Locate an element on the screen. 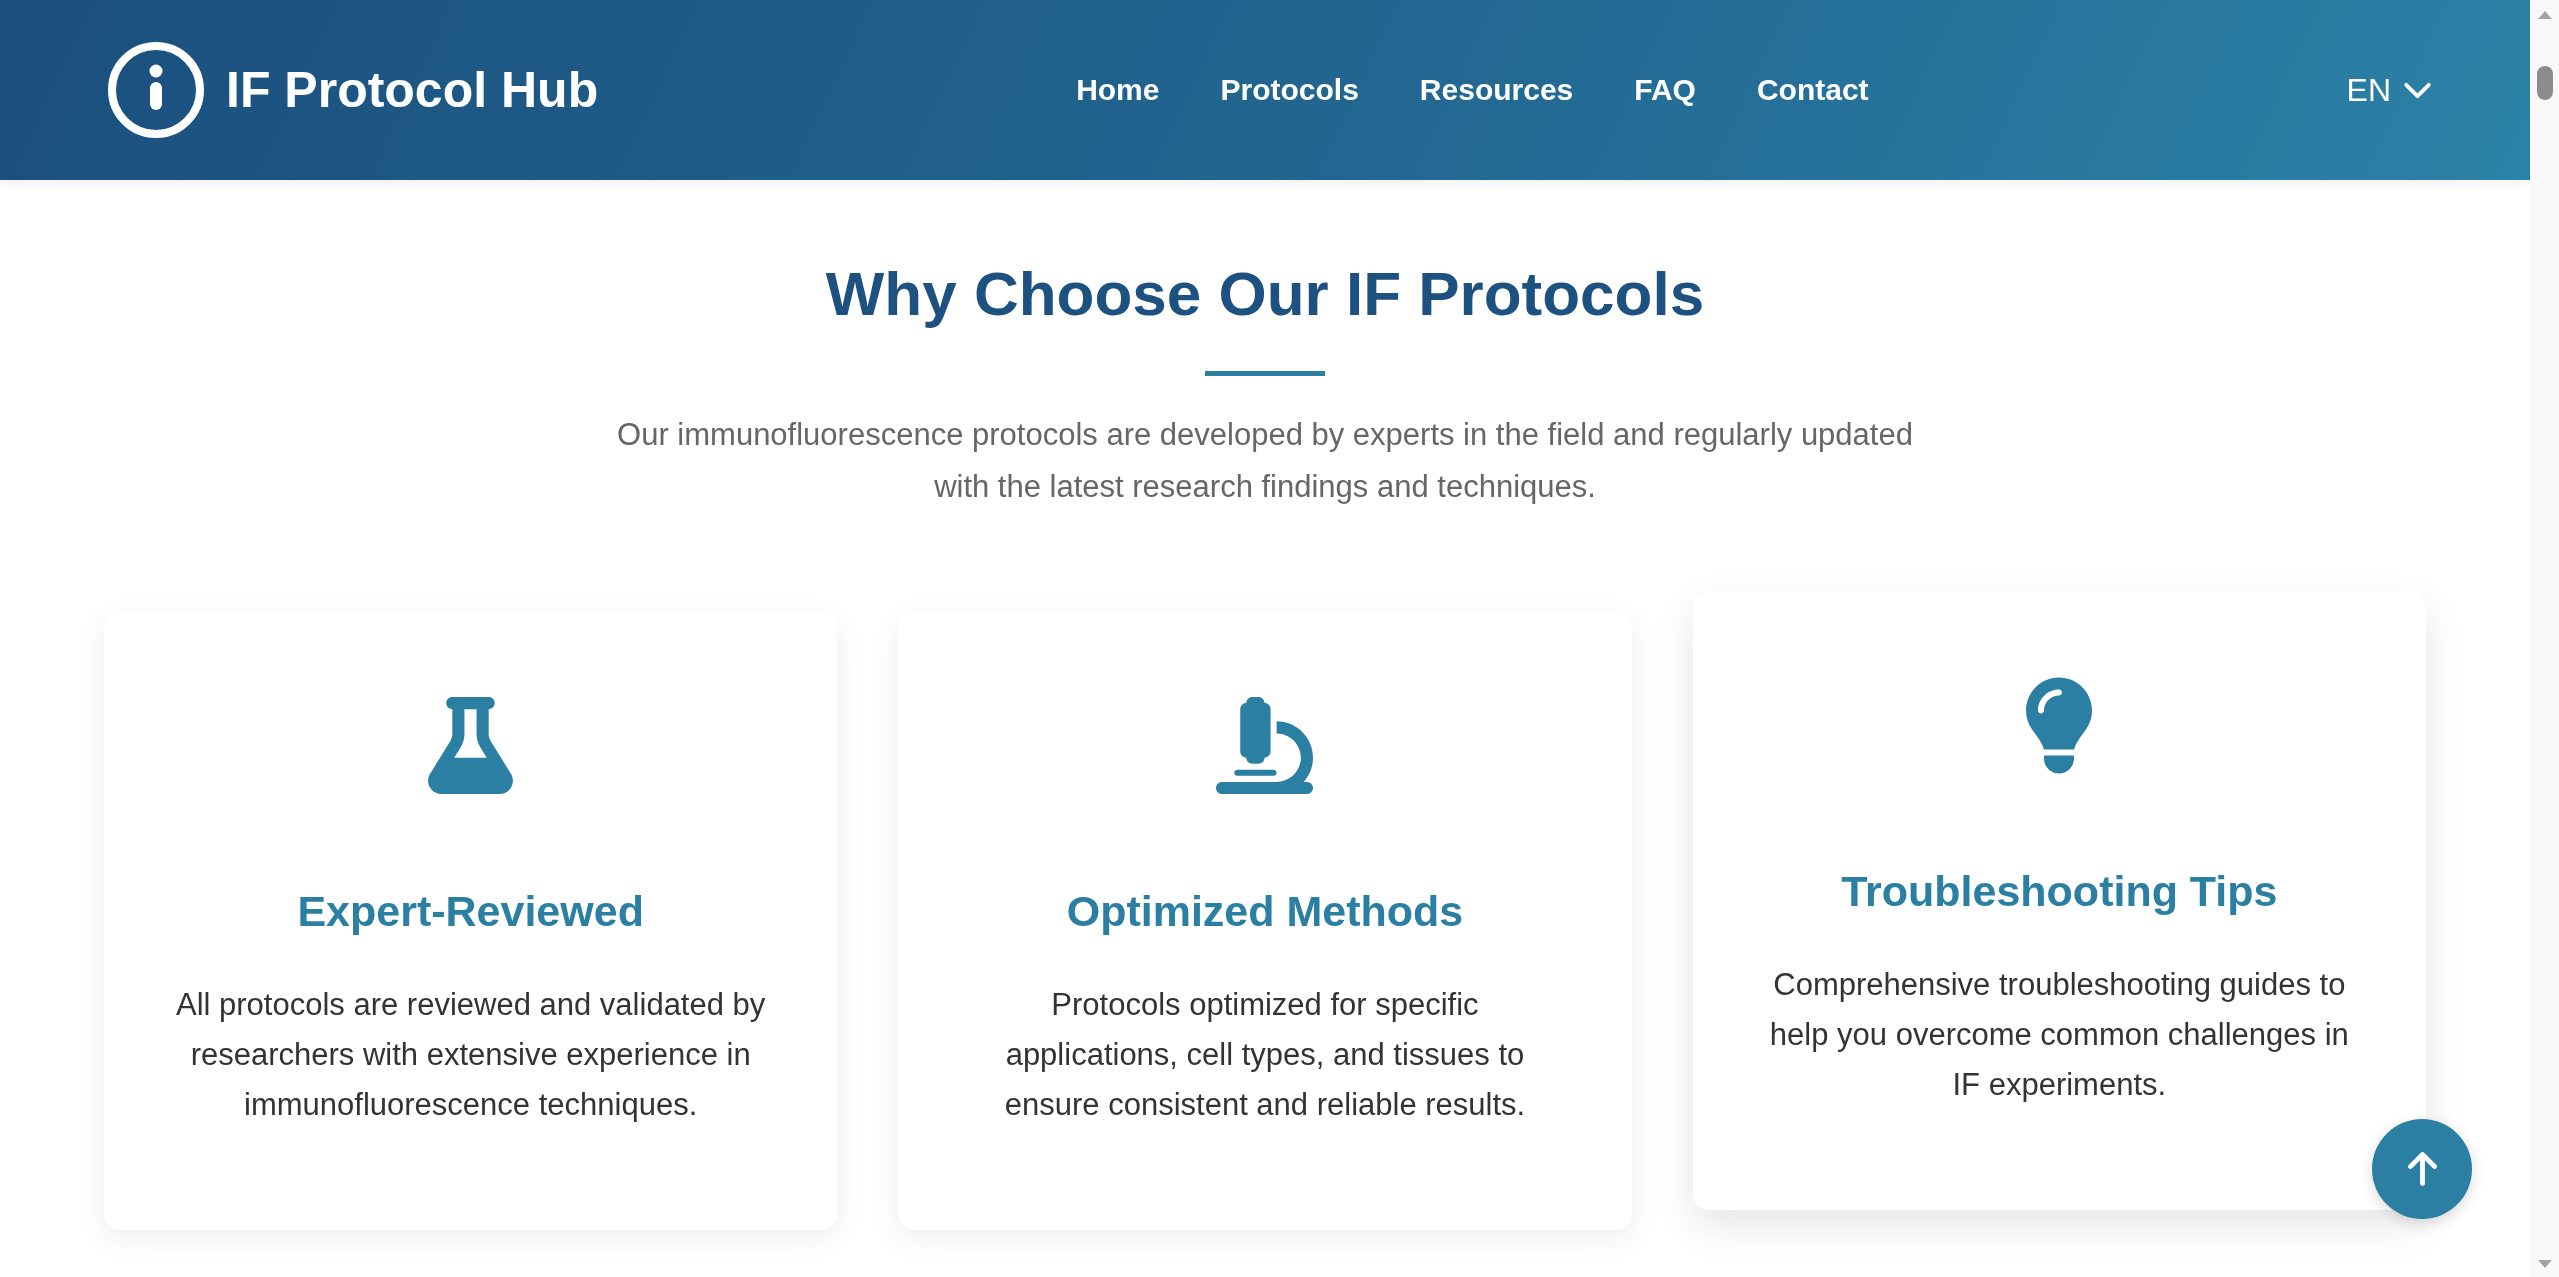 Image resolution: width=2559 pixels, height=1277 pixels. chevron-down-icon is located at coordinates (2417, 90).